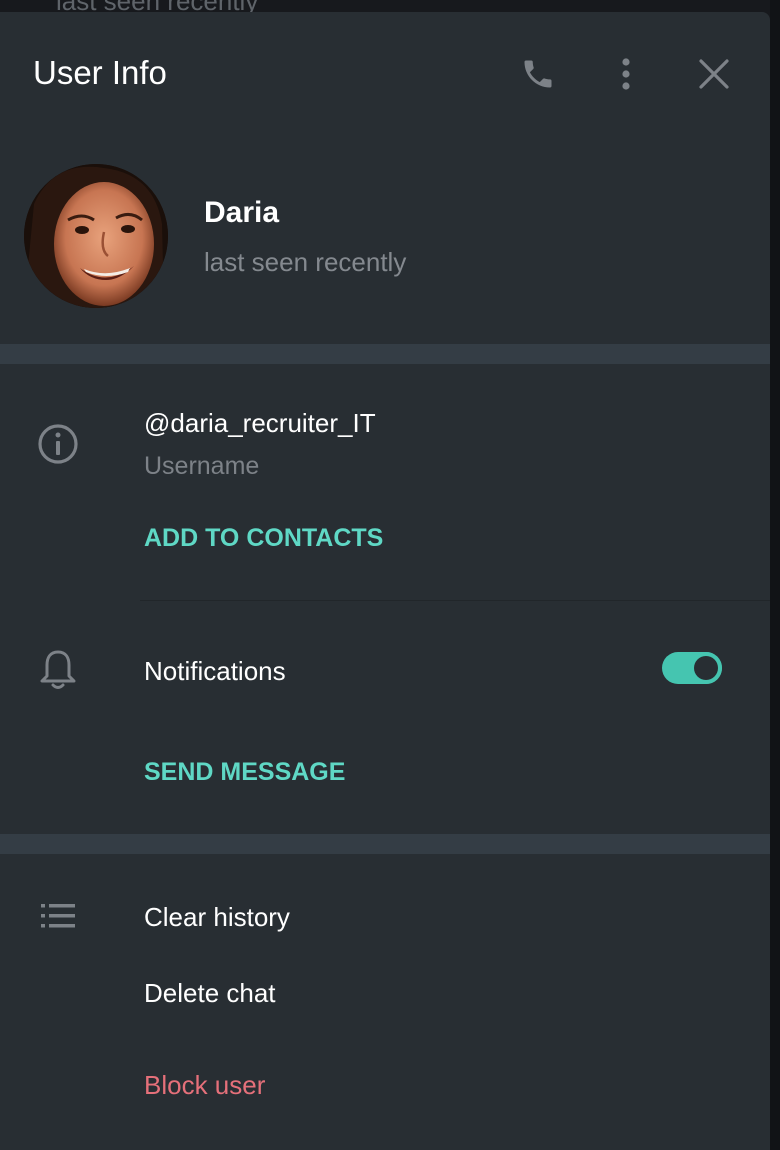  What do you see at coordinates (58, 670) in the screenshot?
I see `bell-icon` at bounding box center [58, 670].